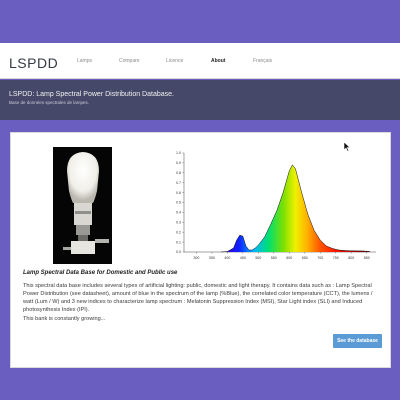  I want to click on nav-link-compare: Compare, so click(129, 61).